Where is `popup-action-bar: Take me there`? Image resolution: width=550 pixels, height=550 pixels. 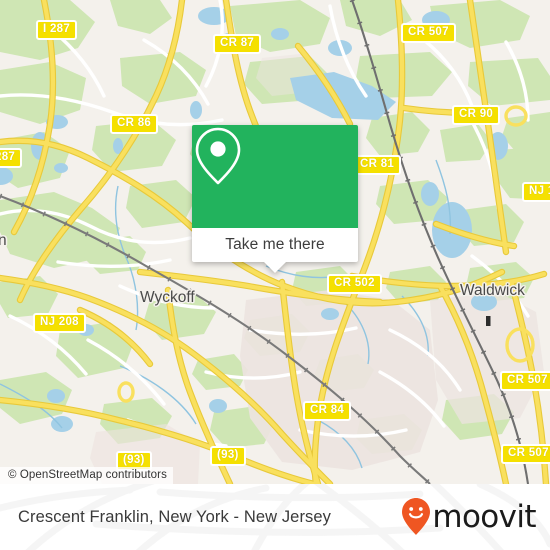 popup-action-bar: Take me there is located at coordinates (275, 245).